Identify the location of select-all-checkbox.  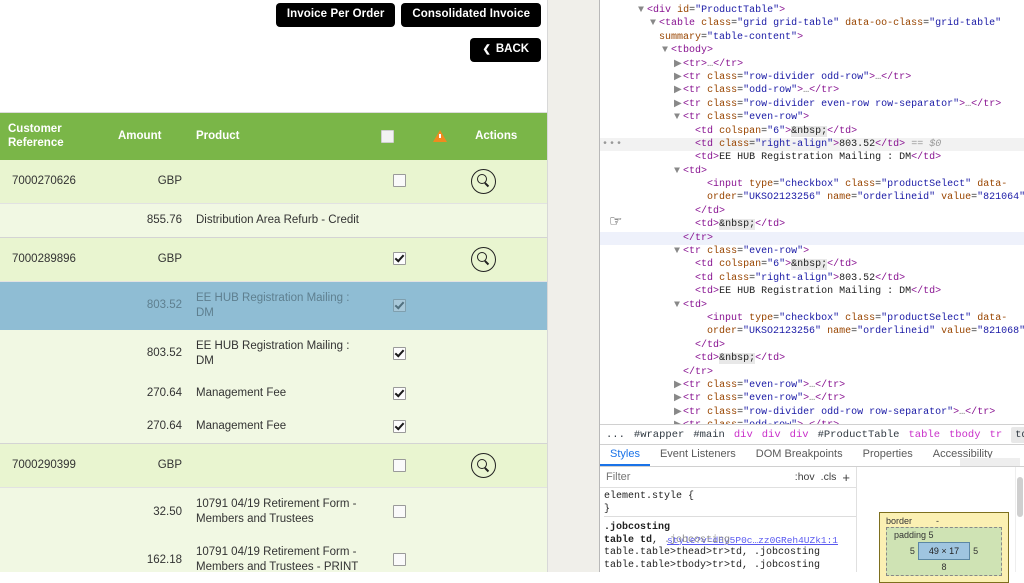
(388, 136).